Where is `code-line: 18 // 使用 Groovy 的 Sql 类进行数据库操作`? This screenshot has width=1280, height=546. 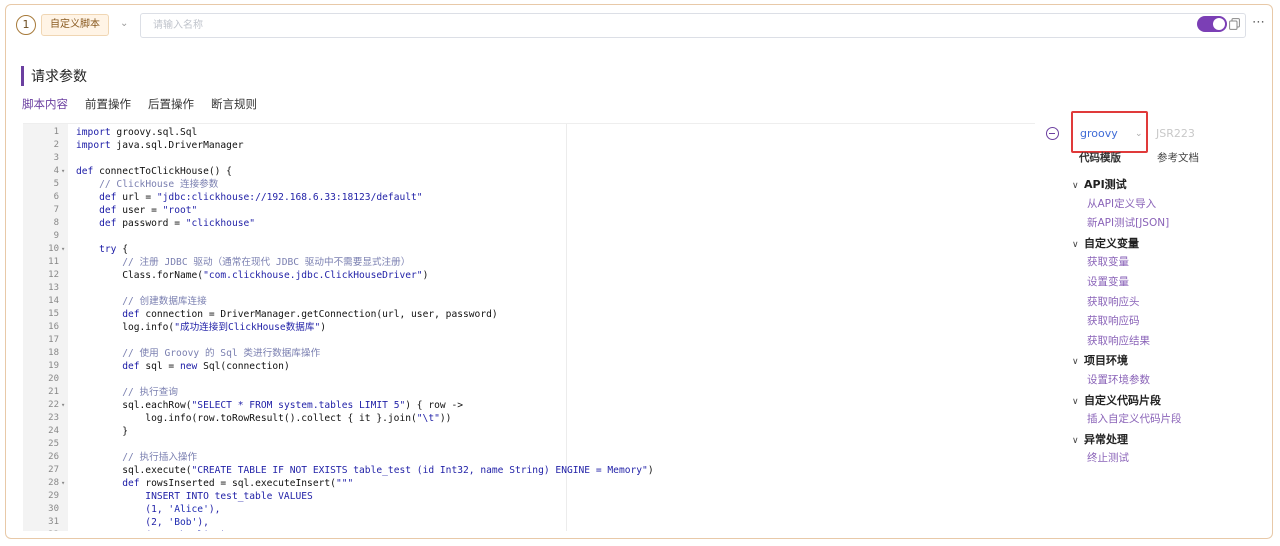
code-line: 18 // 使用 Groovy 的 Sql 类进行数据库操作 is located at coordinates (529, 353).